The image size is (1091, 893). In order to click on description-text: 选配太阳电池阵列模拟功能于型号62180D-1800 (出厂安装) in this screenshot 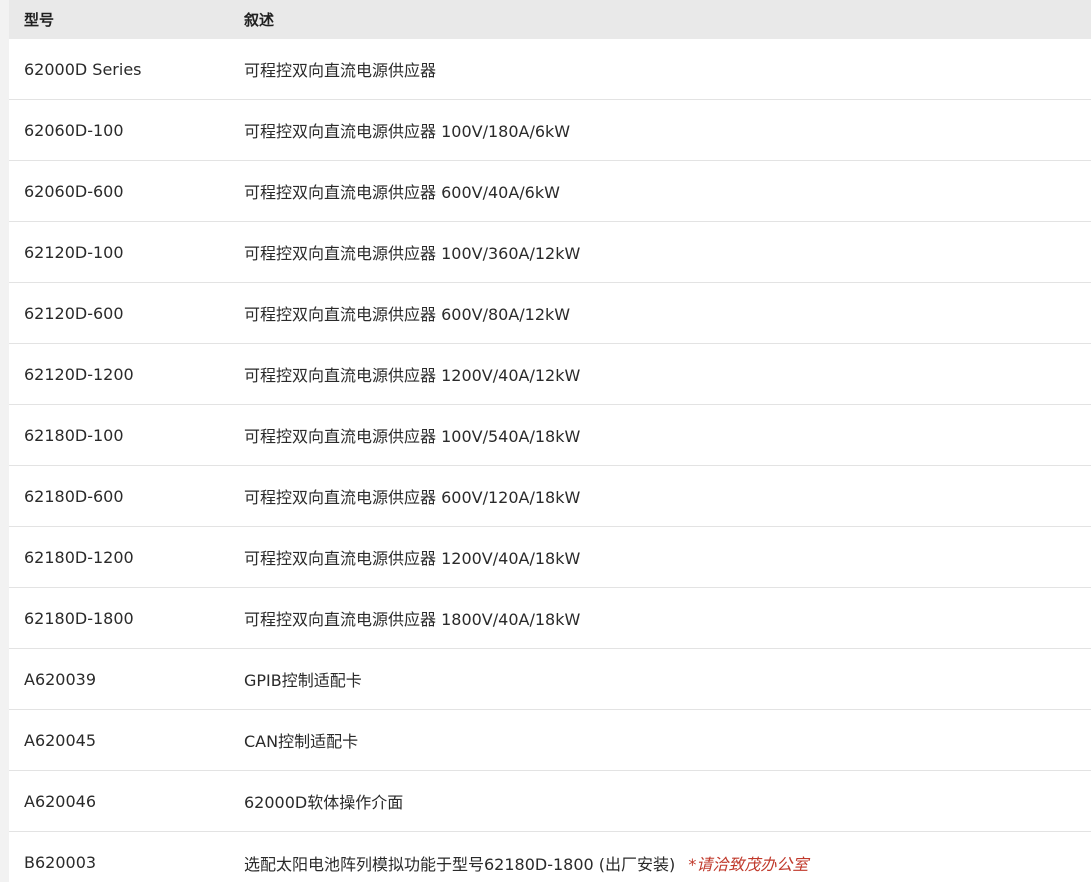, I will do `click(460, 864)`.